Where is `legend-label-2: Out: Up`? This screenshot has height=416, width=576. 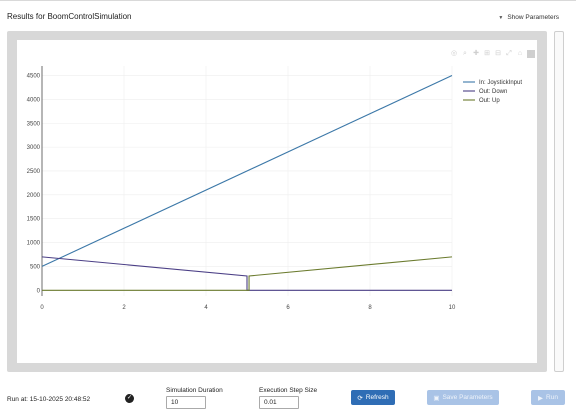
legend-label-2: Out: Up is located at coordinates (489, 101).